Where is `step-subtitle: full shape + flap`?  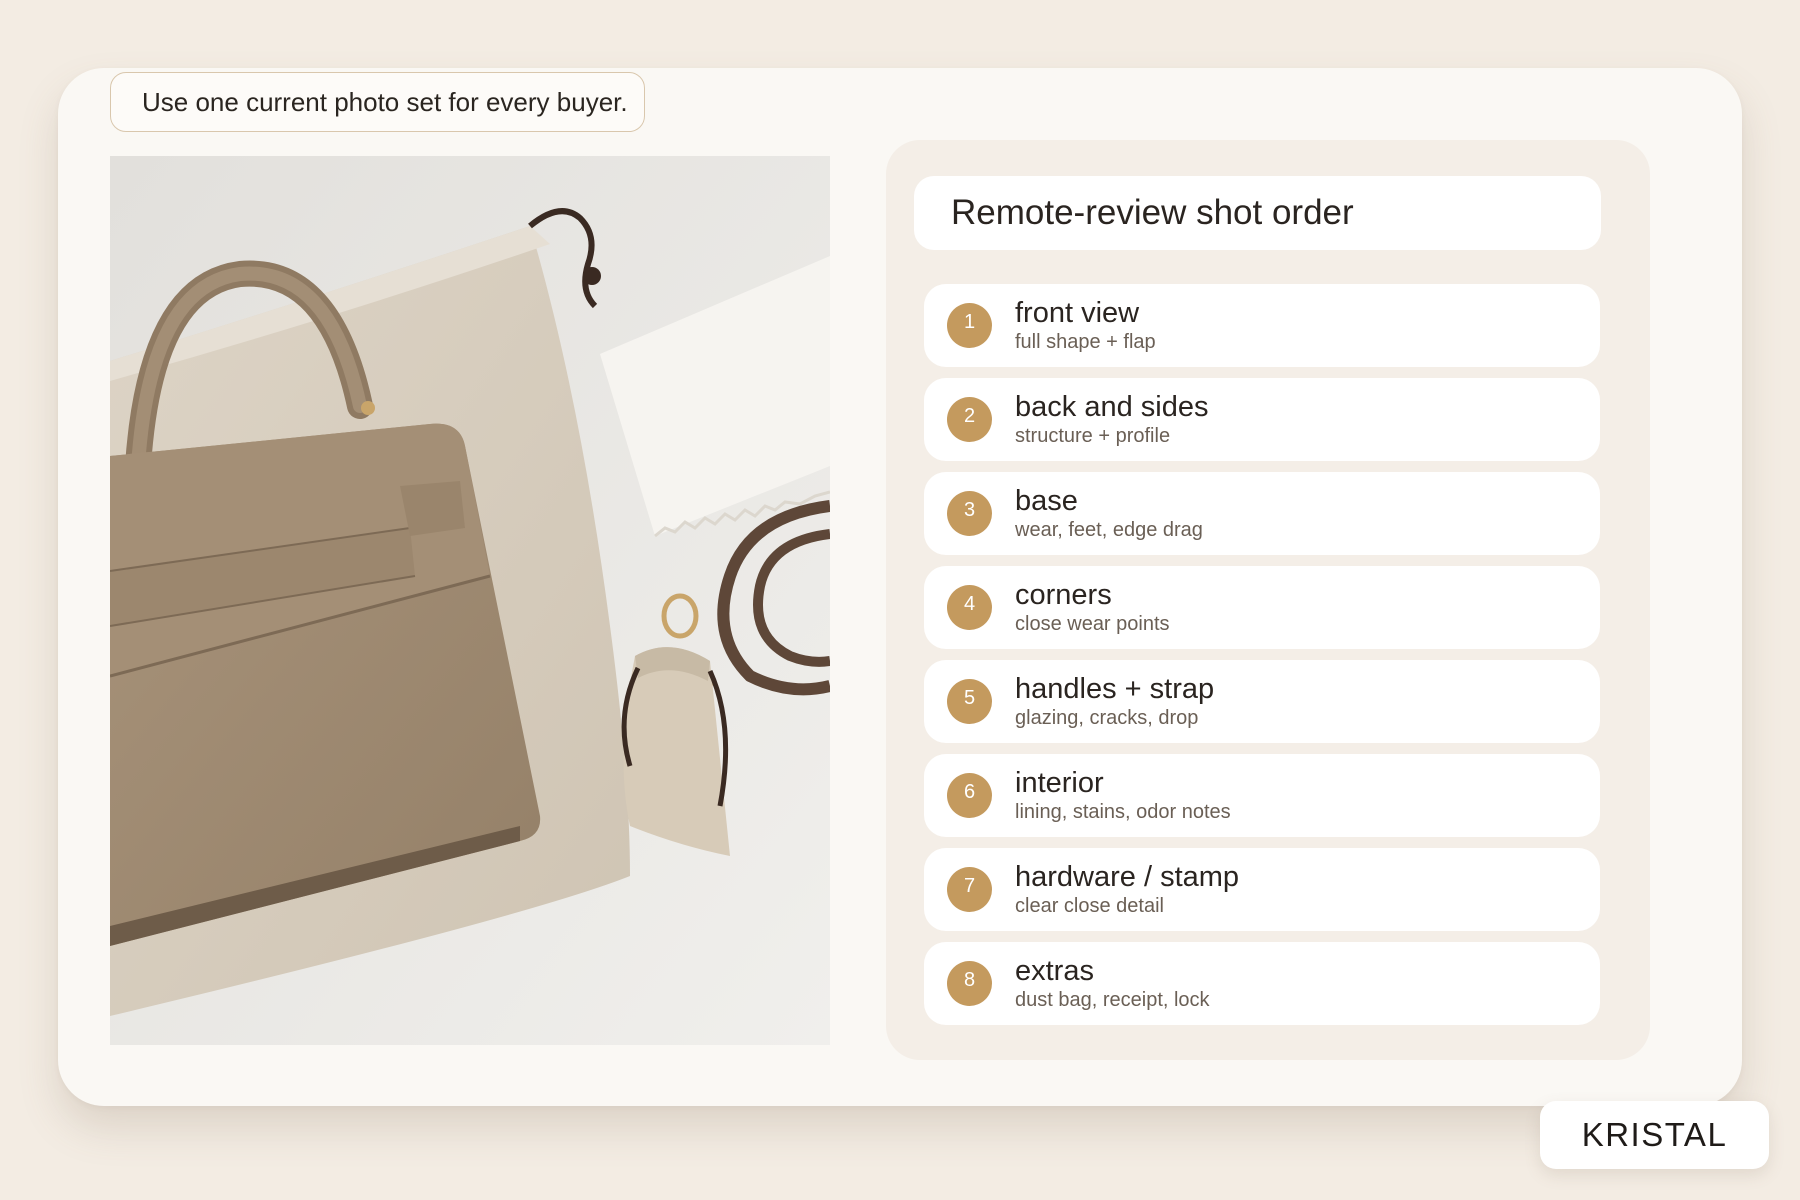
step-subtitle: full shape + flap is located at coordinates (1085, 342).